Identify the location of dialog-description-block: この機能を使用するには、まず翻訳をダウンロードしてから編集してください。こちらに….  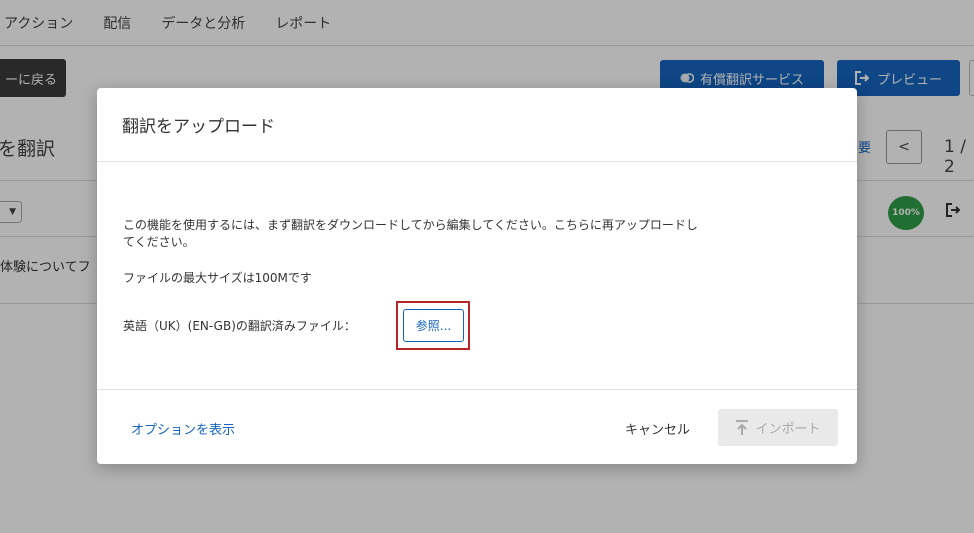
(413, 234).